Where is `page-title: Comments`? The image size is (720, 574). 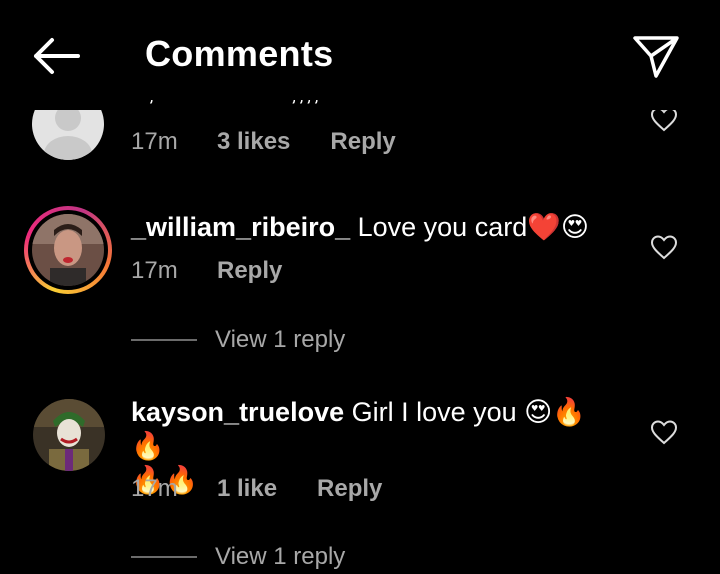 page-title: Comments is located at coordinates (239, 53).